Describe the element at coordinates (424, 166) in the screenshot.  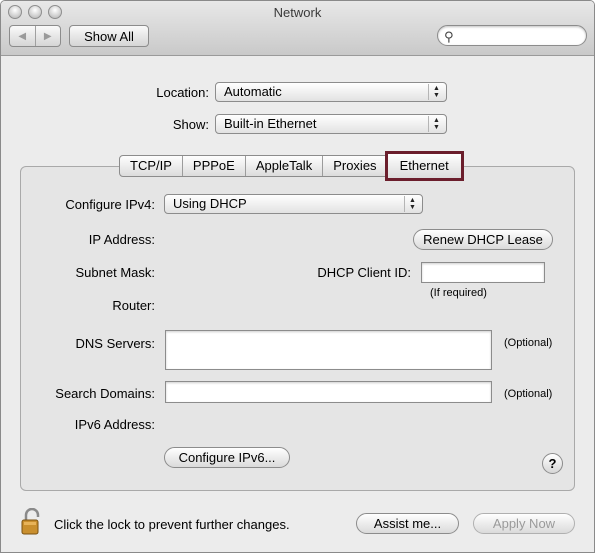
I see `tab-ethernet: Ethernet` at that location.